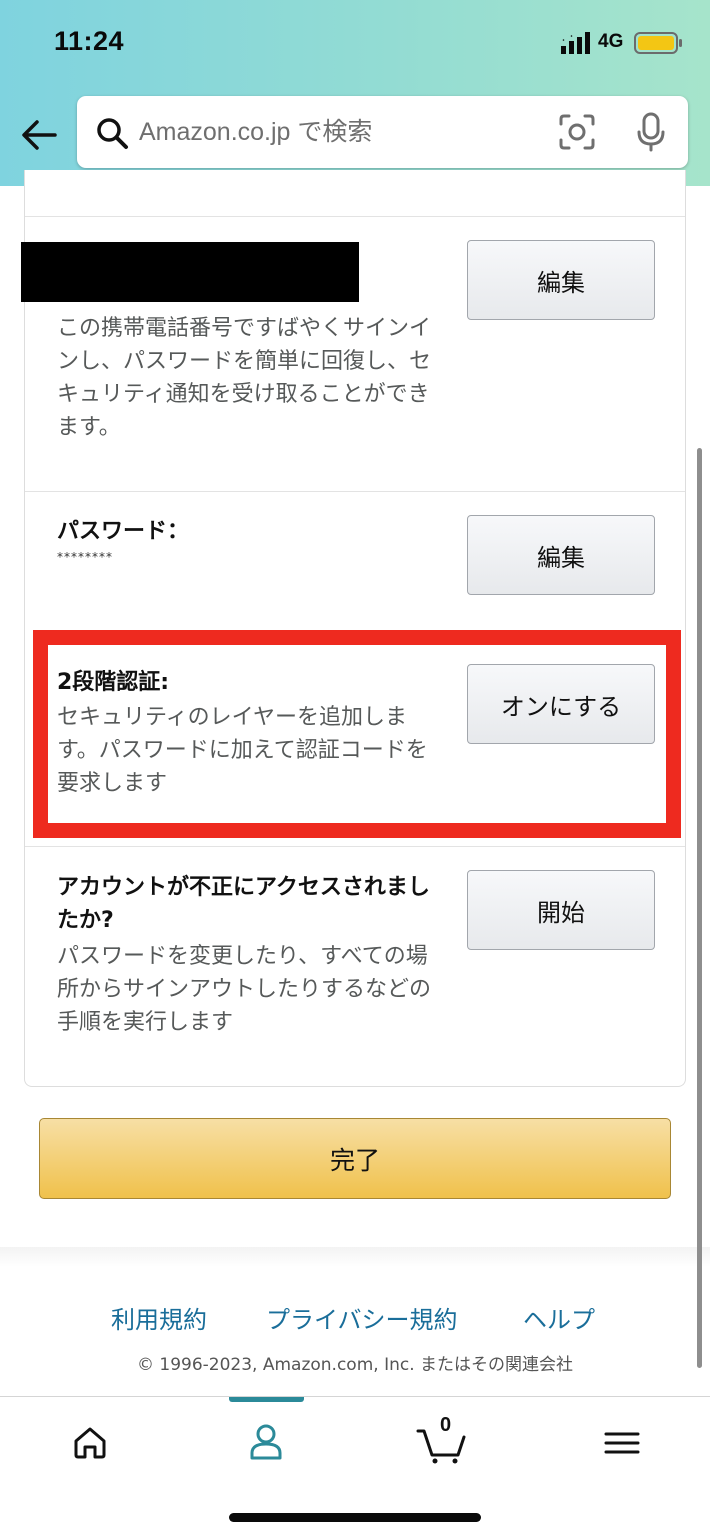  What do you see at coordinates (362, 1317) in the screenshot?
I see `privacy-link: プライバシー規約` at bounding box center [362, 1317].